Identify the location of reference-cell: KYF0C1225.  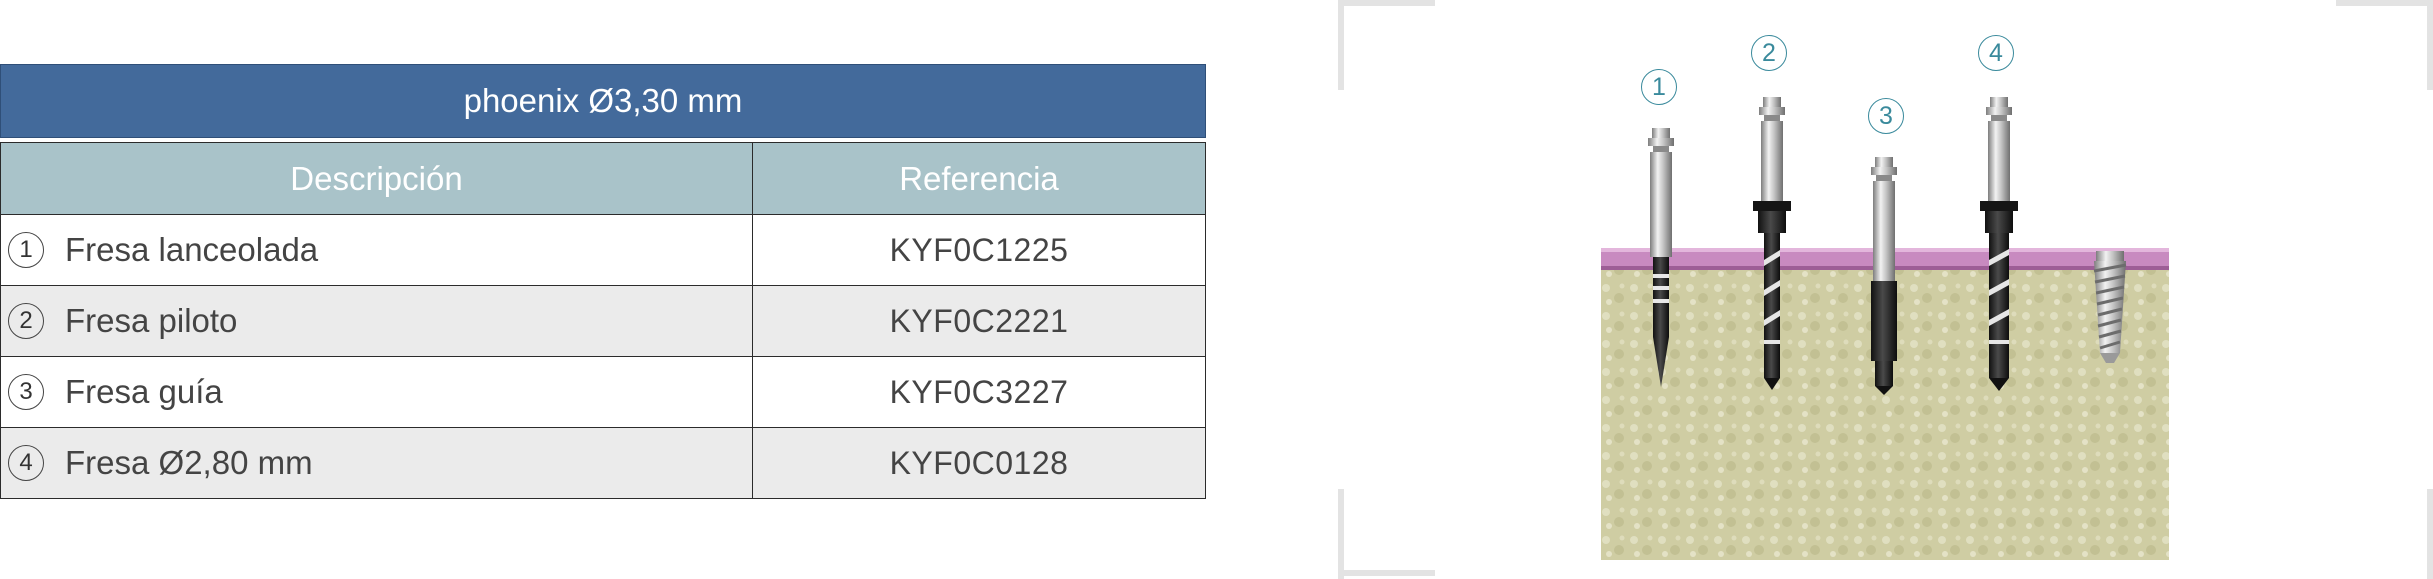
(979, 250).